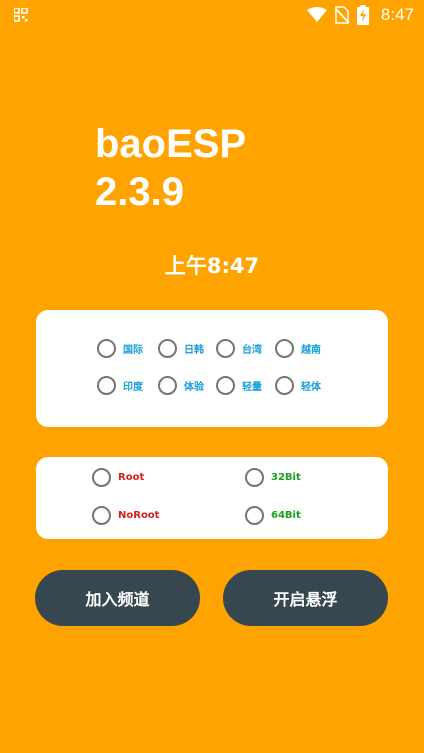 The width and height of the screenshot is (424, 753). What do you see at coordinates (298, 385) in the screenshot?
I see `radio-region-7: 轻体` at bounding box center [298, 385].